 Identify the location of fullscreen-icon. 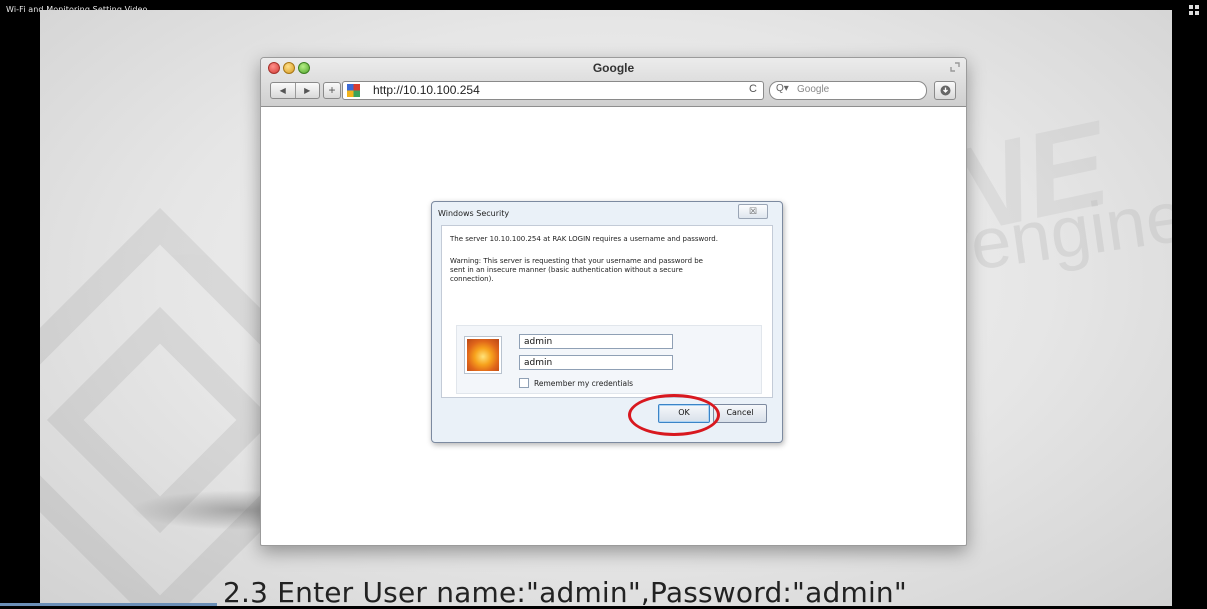
(955, 67).